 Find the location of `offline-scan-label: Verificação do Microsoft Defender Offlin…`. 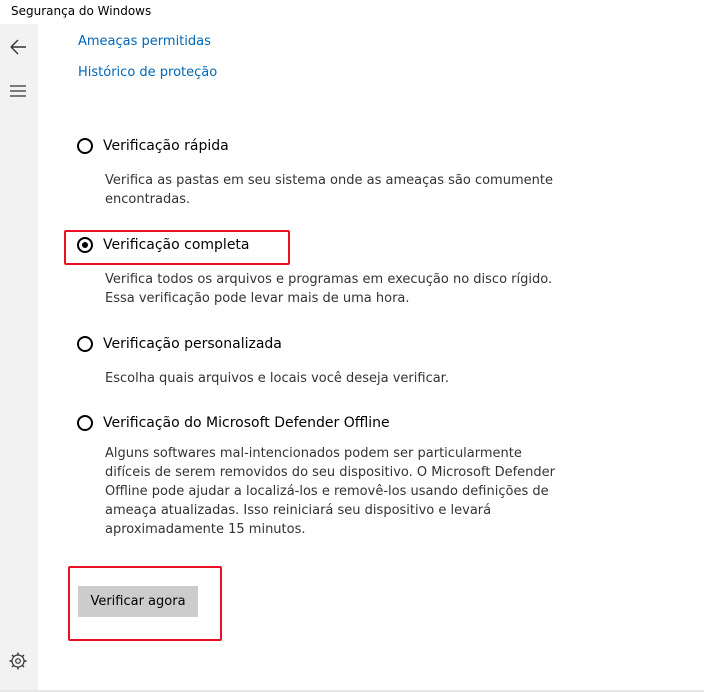

offline-scan-label: Verificação do Microsoft Defender Offlin… is located at coordinates (246, 423).